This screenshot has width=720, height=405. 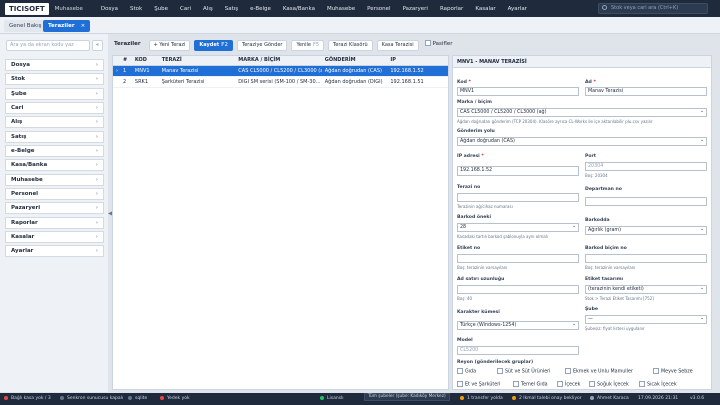 What do you see at coordinates (27, 8) in the screenshot?
I see `app-logo: TICISOFT` at bounding box center [27, 8].